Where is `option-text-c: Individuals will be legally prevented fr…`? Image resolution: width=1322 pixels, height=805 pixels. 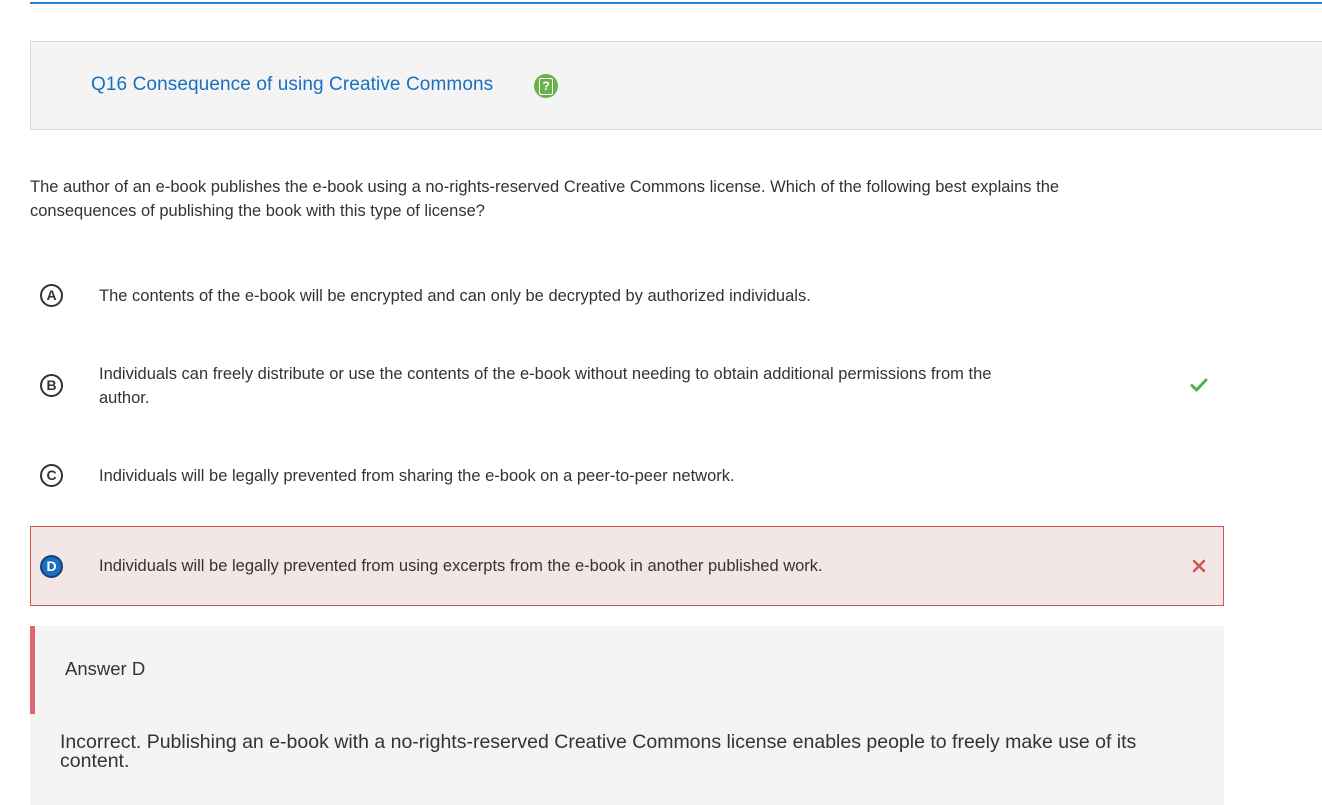
option-text-c: Individuals will be legally prevented fr… is located at coordinates (417, 476).